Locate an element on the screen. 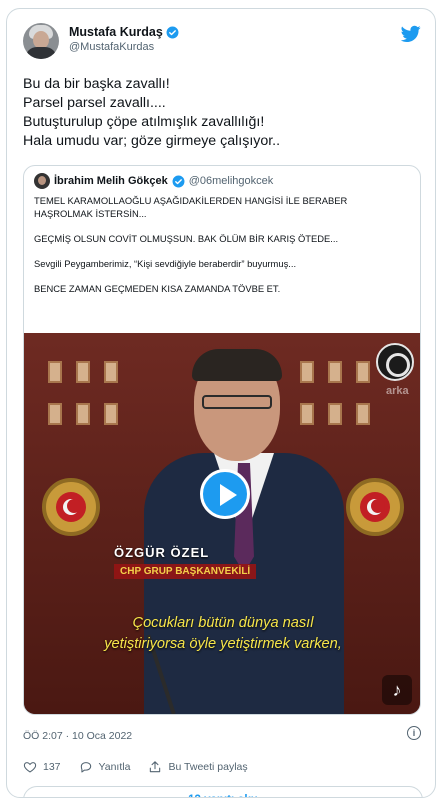 Image resolution: width=442 pixels, height=800 pixels. share-button: Bu Tweeti paylaş is located at coordinates (198, 767).